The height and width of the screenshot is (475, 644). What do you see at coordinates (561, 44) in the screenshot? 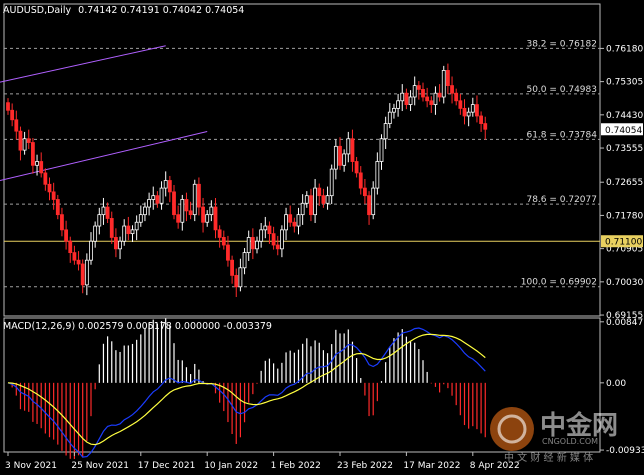
I see `fib-level-label: 38.2 = 0.76182` at bounding box center [561, 44].